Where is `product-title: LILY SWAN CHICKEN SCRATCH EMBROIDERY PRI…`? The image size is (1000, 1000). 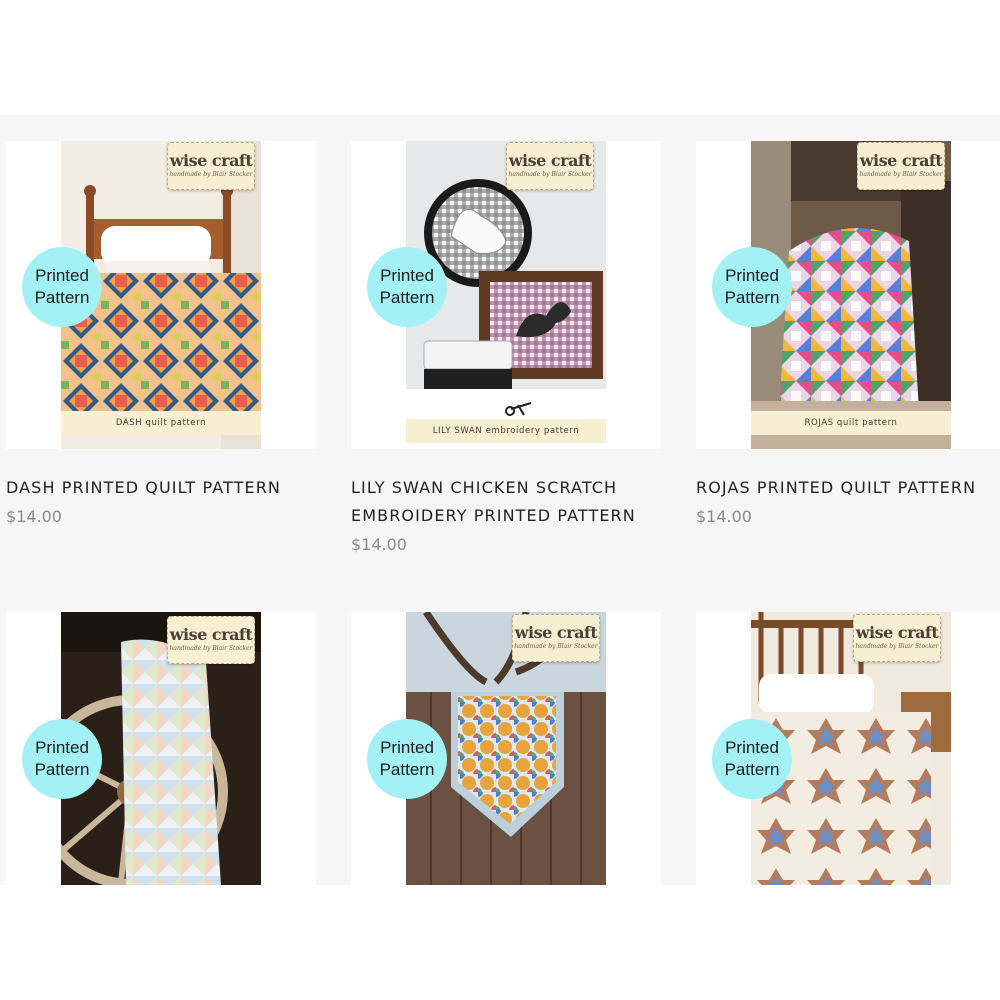 product-title: LILY SWAN CHICKEN SCRATCH EMBROIDERY PRI… is located at coordinates (506, 502).